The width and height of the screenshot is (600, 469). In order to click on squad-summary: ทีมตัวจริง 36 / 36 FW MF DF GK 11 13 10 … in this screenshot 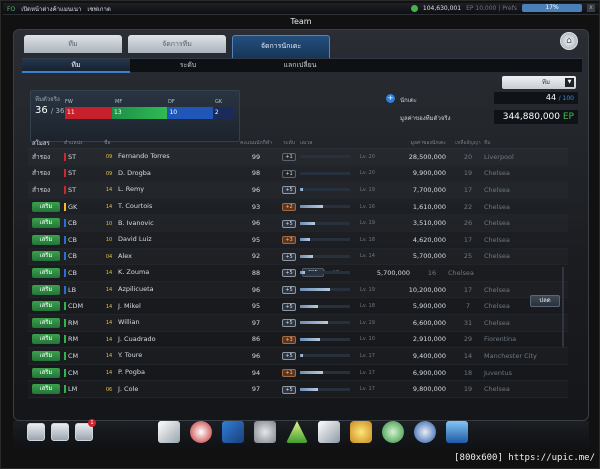, I will do `click(135, 116)`.